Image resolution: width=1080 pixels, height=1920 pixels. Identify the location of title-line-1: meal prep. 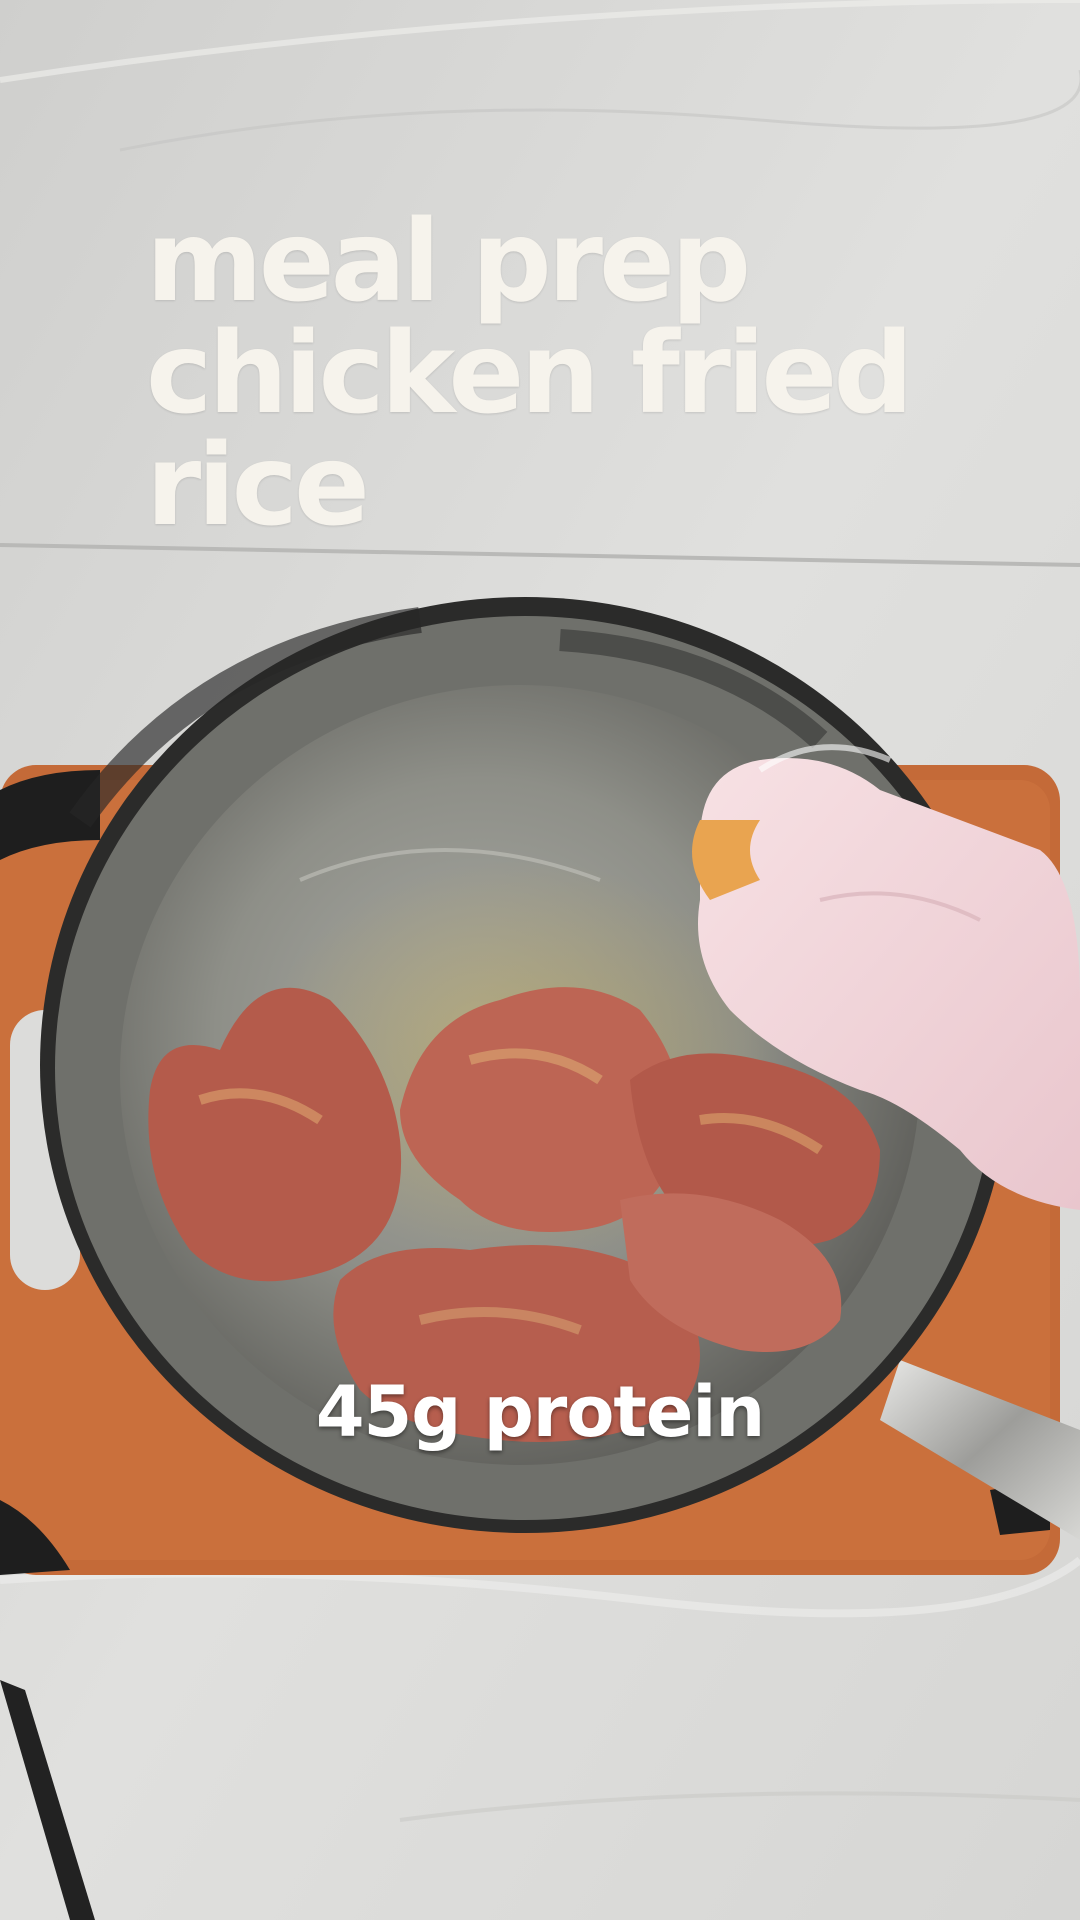
(448, 262).